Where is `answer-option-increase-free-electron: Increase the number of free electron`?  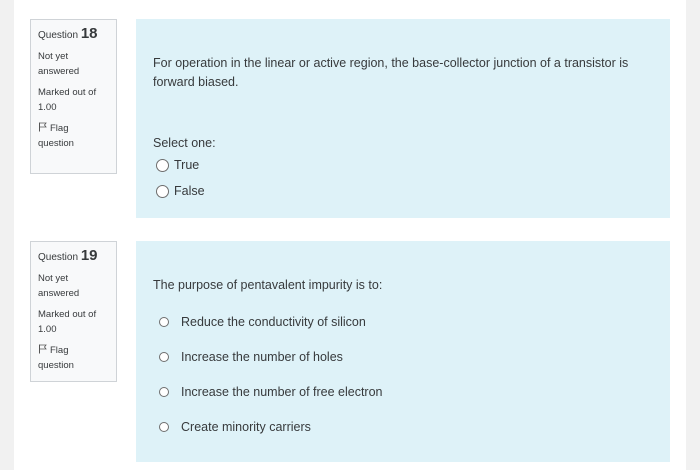
answer-option-increase-free-electron: Increase the number of free electron is located at coordinates (271, 392).